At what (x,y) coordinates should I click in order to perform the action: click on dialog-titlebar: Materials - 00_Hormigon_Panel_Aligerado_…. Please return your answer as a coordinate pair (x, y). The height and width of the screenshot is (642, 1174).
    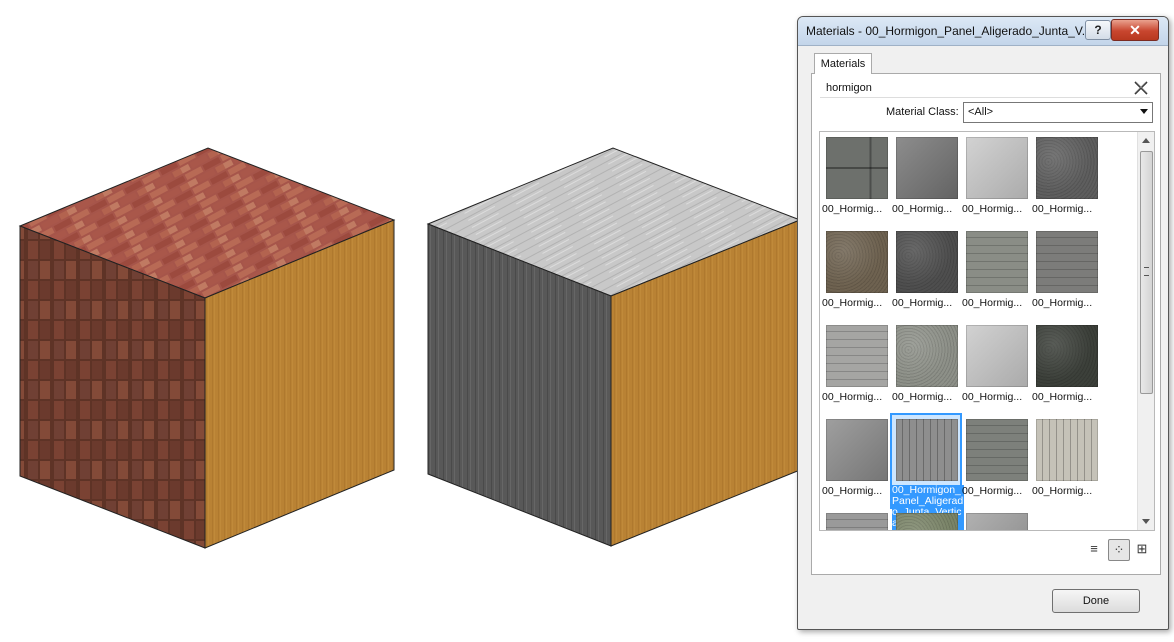
    Looking at the image, I should click on (983, 31).